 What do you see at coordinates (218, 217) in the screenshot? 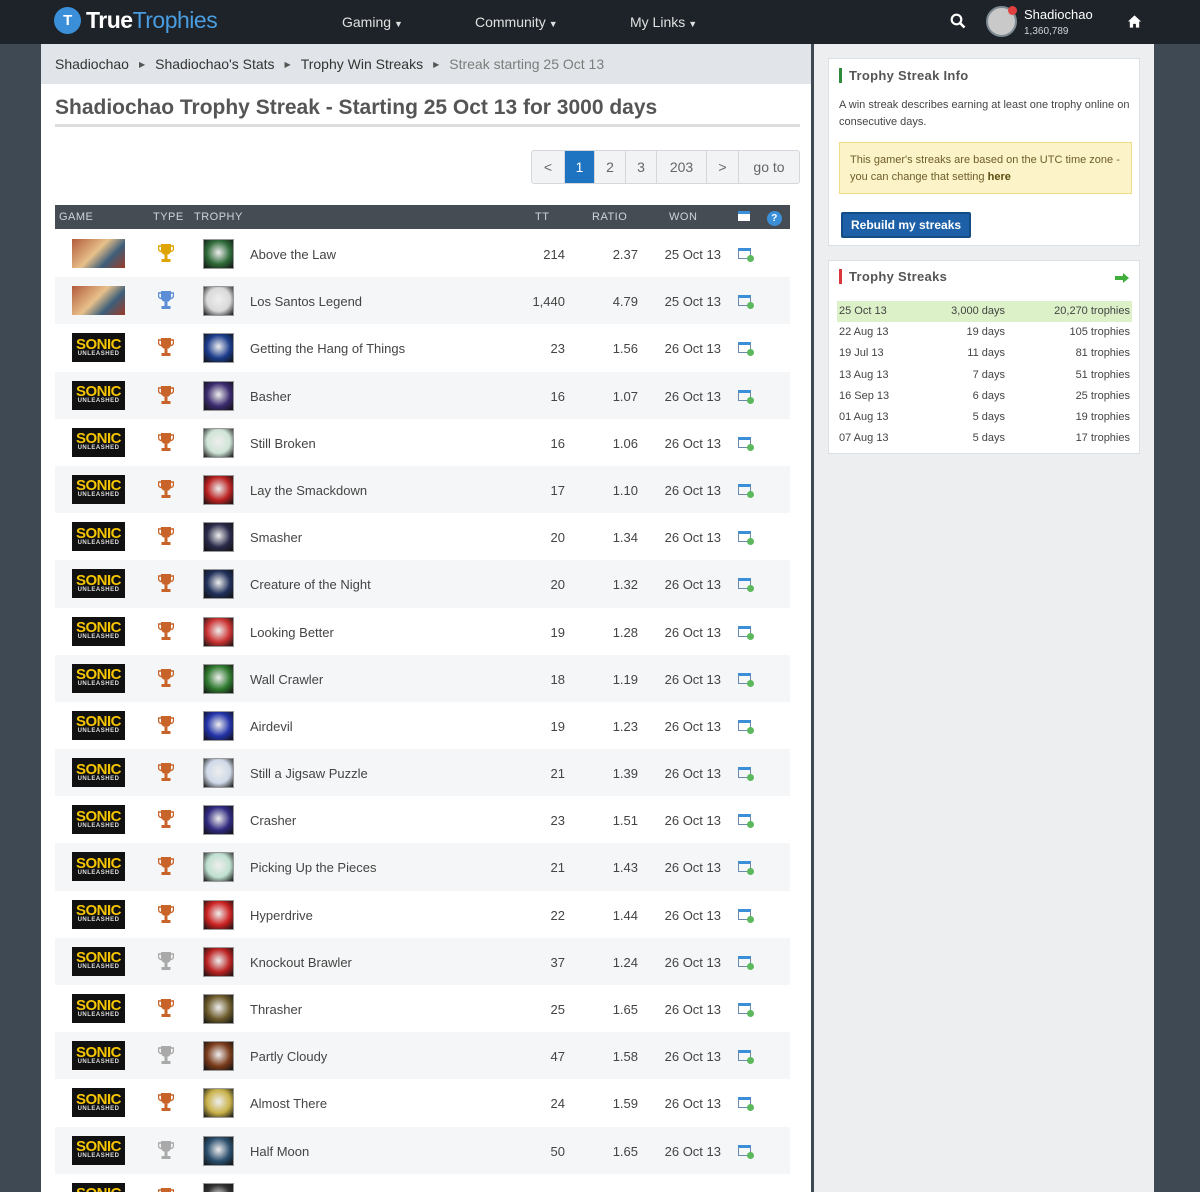
I see `col-trophy: TROPHY` at bounding box center [218, 217].